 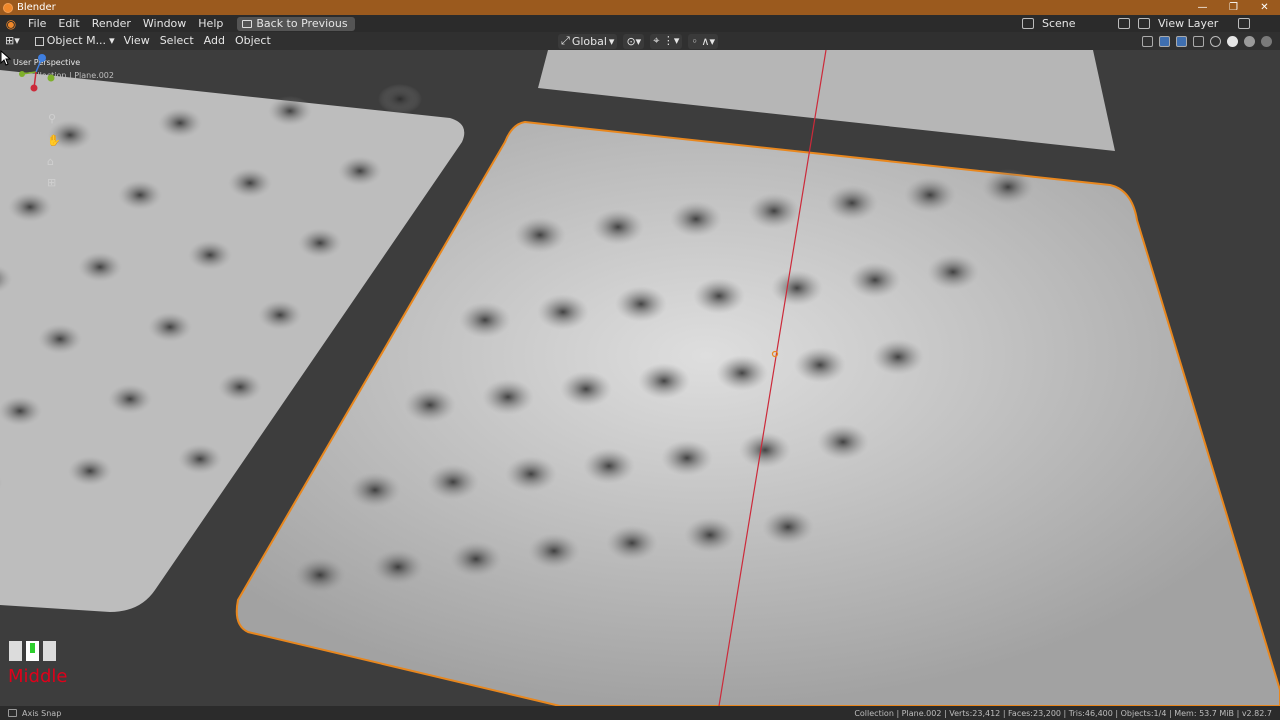 I want to click on menu-help: Help, so click(x=210, y=23).